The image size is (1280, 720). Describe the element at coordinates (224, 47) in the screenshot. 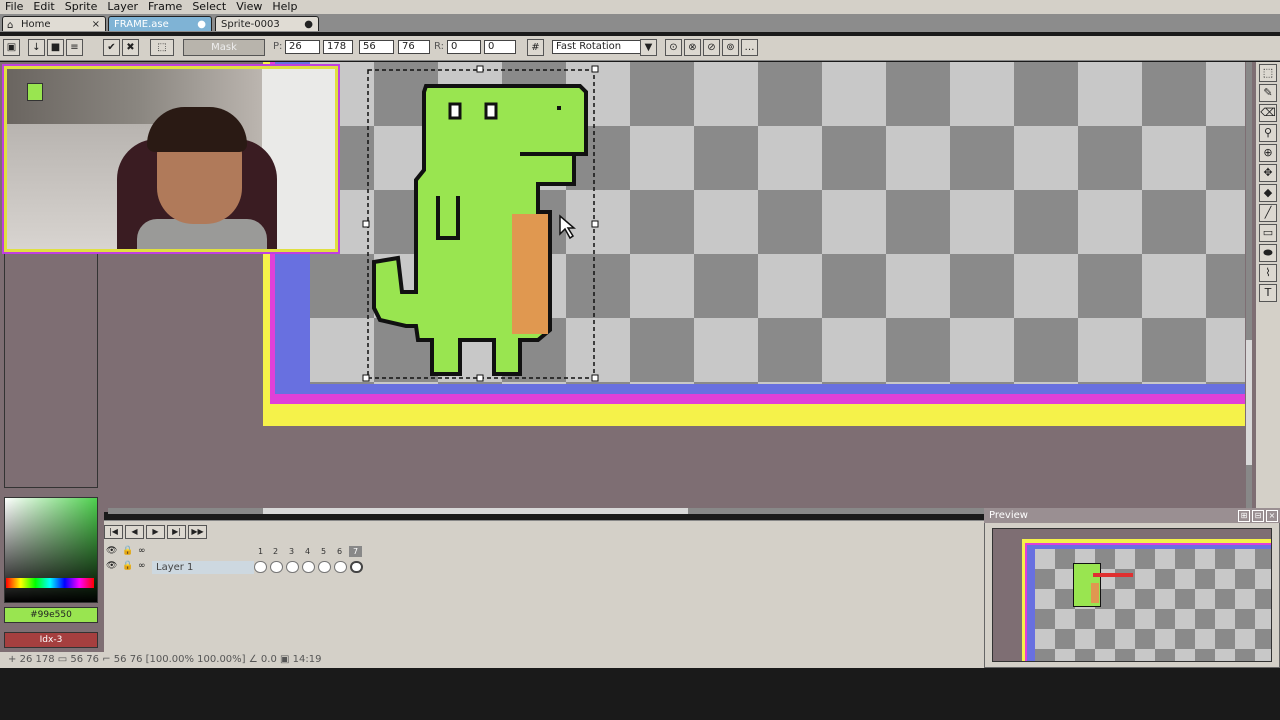

I see `mask-button: Mask` at that location.